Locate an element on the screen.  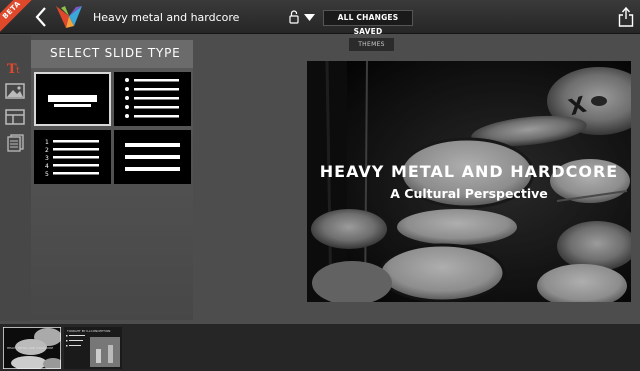
slide-thumbnail: HEAVY METAL AND HARDCORE is located at coordinates (32, 348).